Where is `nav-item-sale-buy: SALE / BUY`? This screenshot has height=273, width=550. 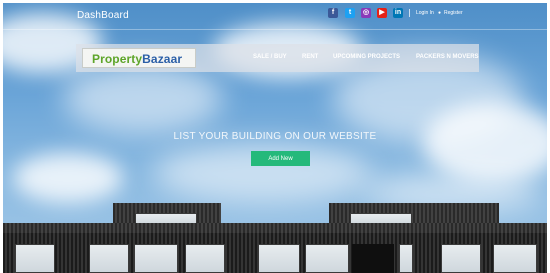
nav-item-sale-buy: SALE / BUY is located at coordinates (270, 57).